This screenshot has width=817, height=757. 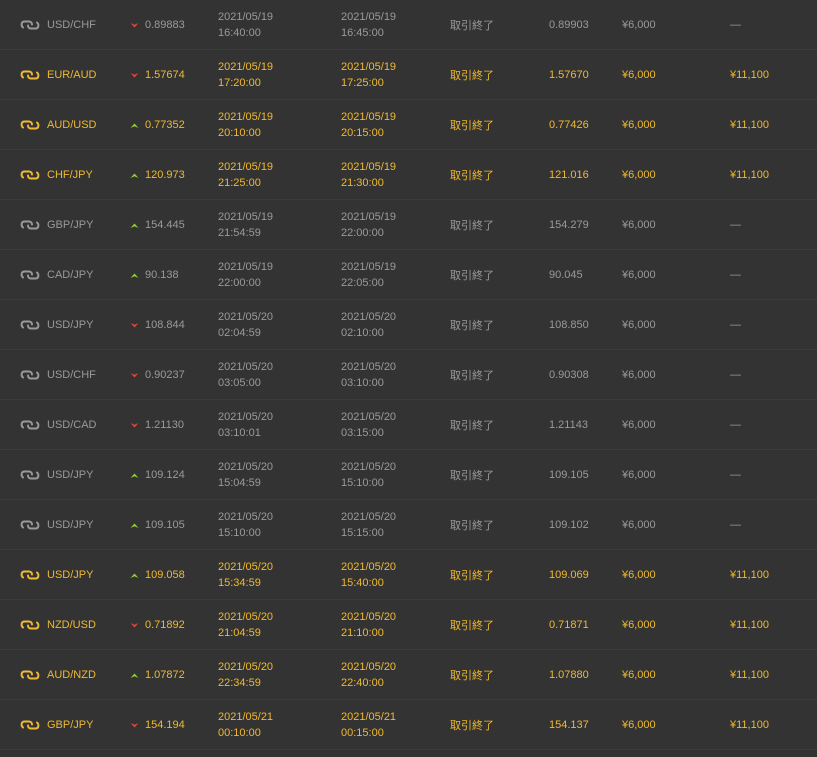 What do you see at coordinates (165, 375) in the screenshot?
I see `entry-rate: 0.90237` at bounding box center [165, 375].